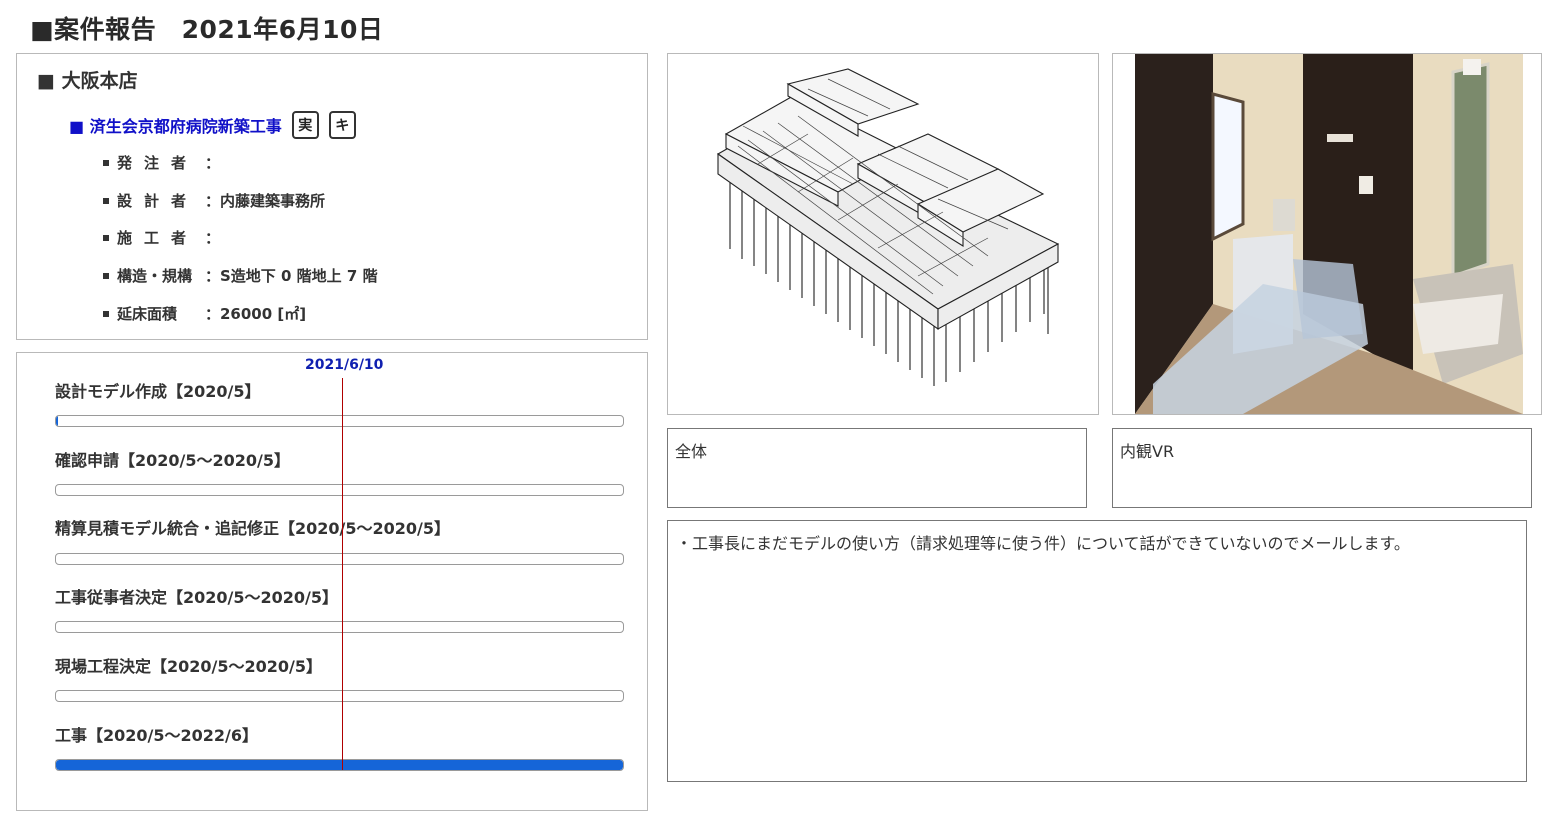 This screenshot has height=830, width=1542. What do you see at coordinates (158, 163) in the screenshot?
I see `detail-label: 発注者` at bounding box center [158, 163].